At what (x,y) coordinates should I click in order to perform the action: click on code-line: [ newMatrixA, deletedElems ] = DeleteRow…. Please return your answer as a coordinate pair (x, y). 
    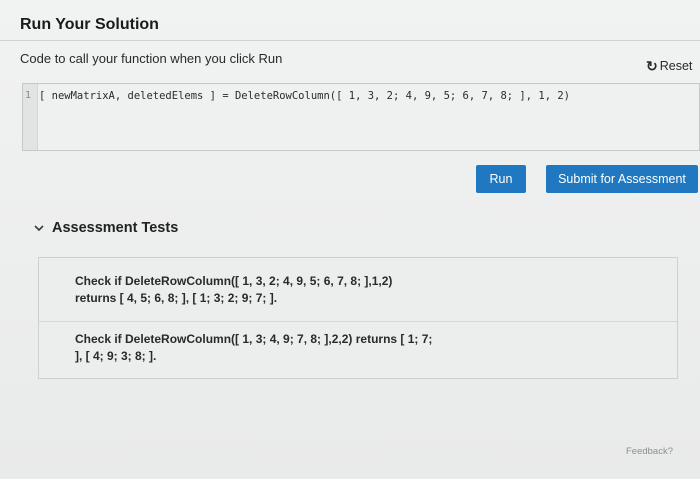
    Looking at the image, I should click on (304, 96).